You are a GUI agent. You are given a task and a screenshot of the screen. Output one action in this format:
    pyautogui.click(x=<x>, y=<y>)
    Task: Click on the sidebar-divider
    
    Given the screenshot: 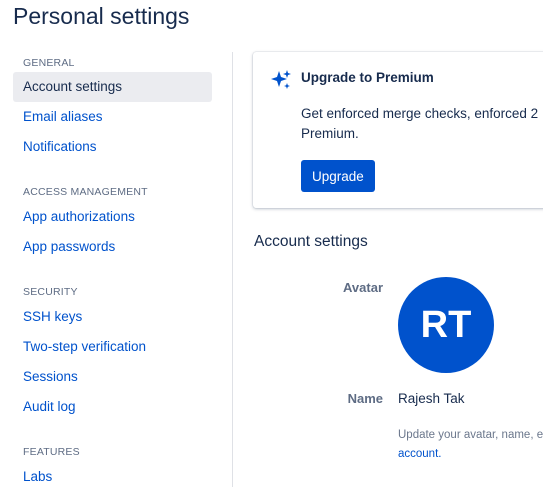 What is the action you would take?
    pyautogui.click(x=232, y=269)
    